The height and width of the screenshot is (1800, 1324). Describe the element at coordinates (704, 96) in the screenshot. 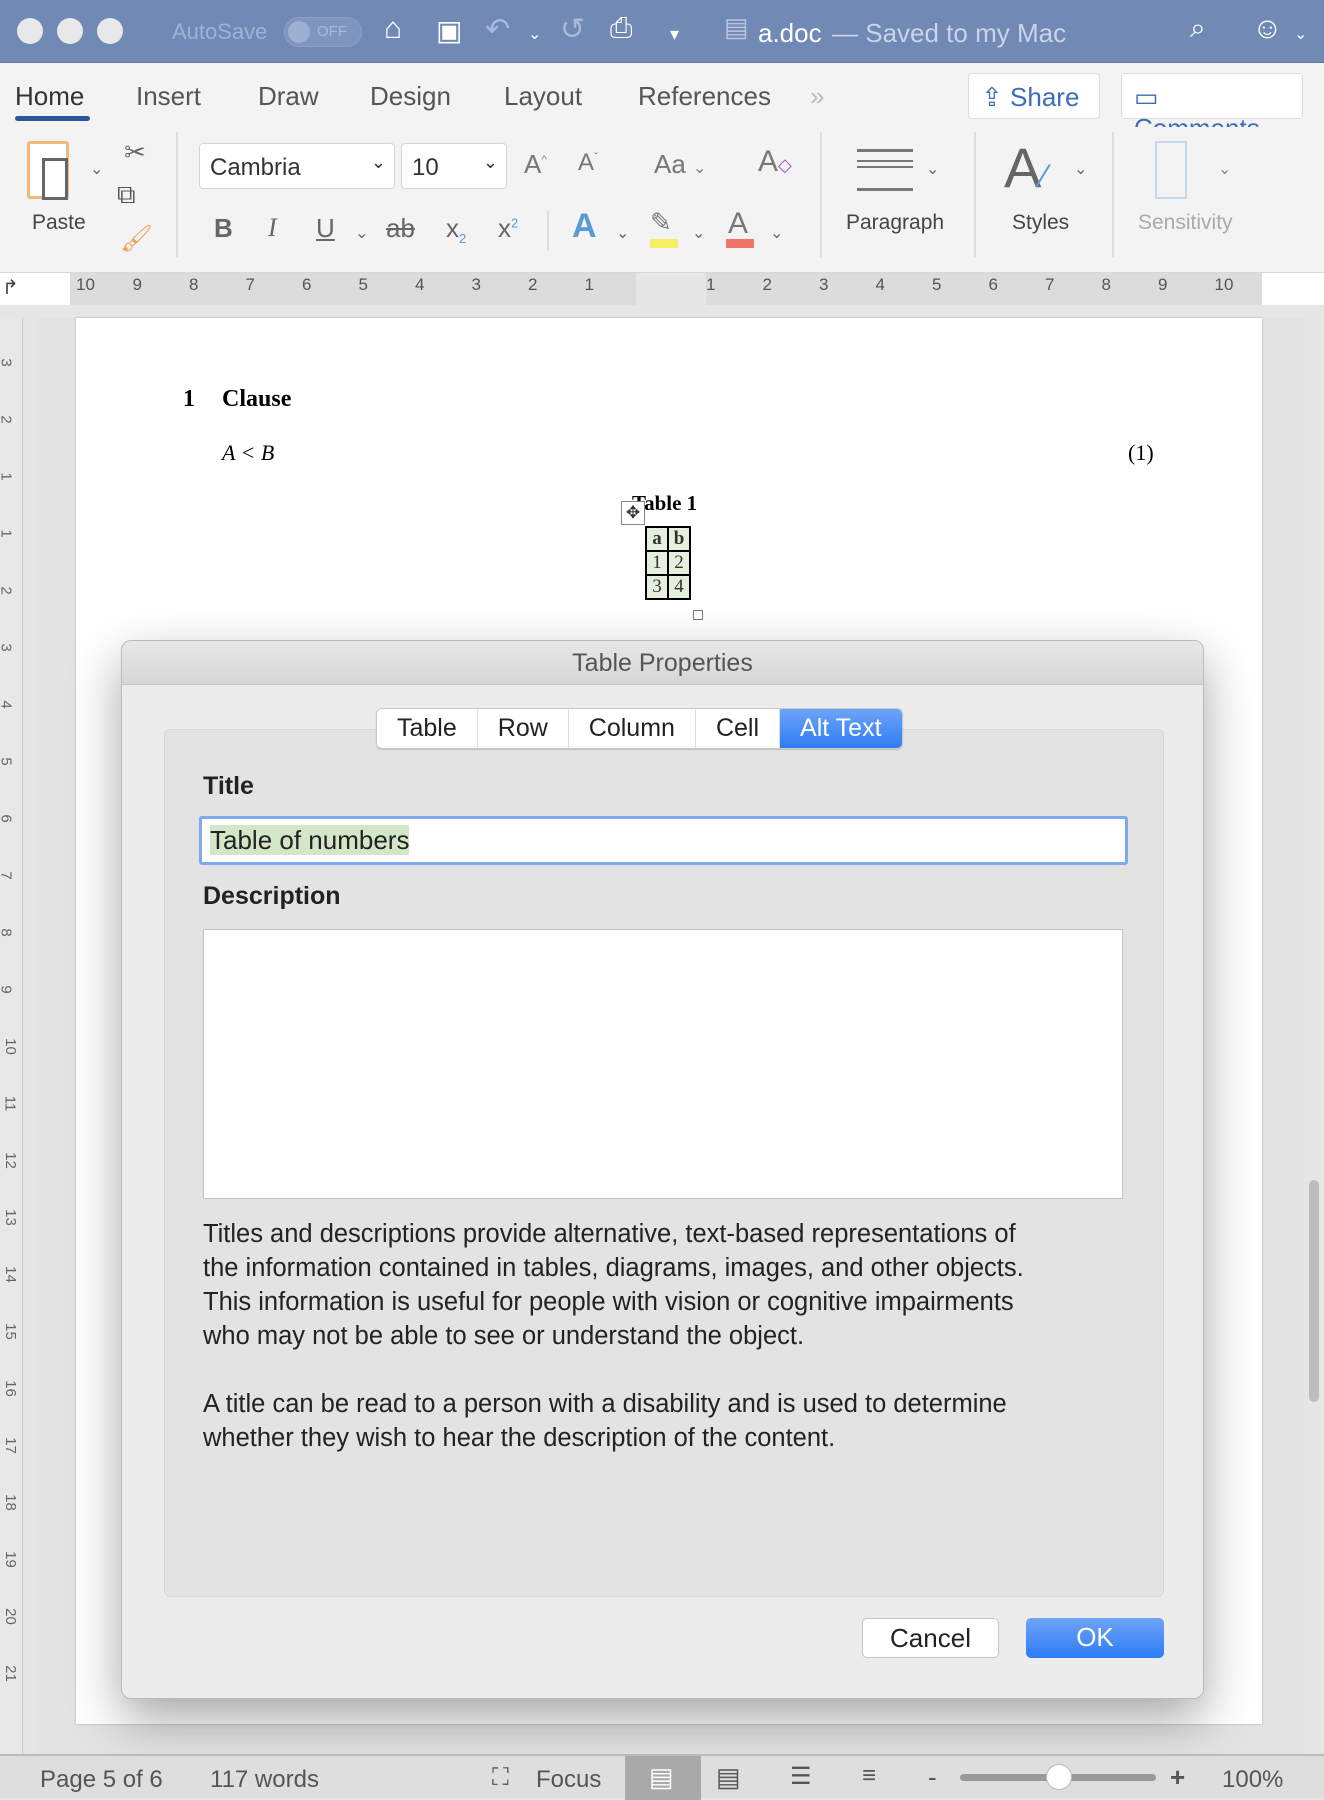

I see `tab-references: References` at that location.